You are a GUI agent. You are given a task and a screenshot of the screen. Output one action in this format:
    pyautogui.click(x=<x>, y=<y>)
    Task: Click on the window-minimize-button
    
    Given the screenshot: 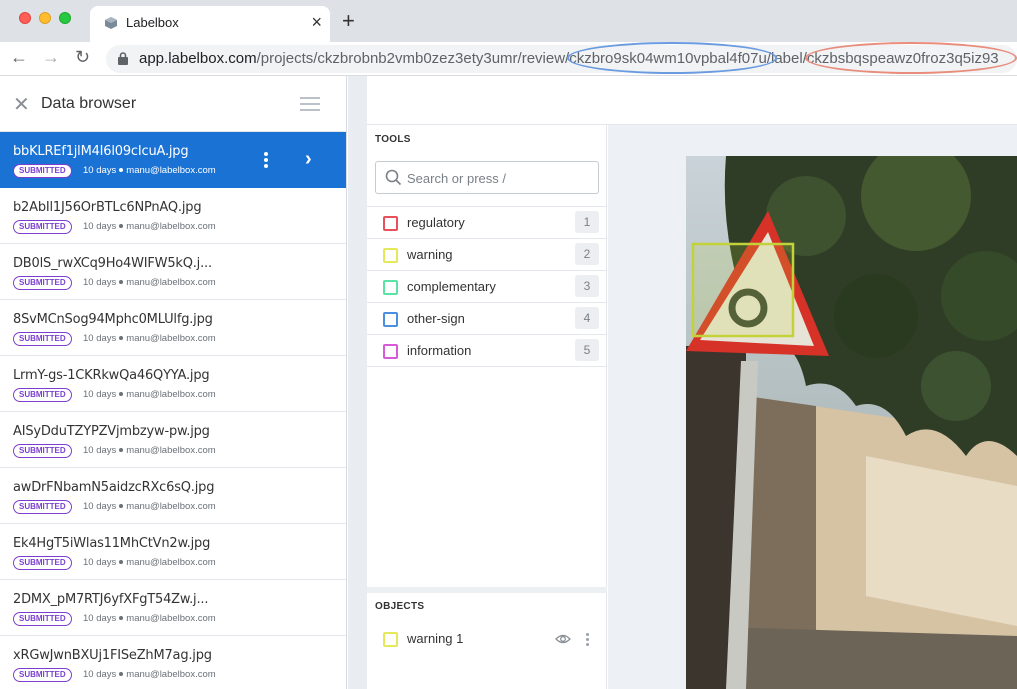 What is the action you would take?
    pyautogui.click(x=45, y=18)
    